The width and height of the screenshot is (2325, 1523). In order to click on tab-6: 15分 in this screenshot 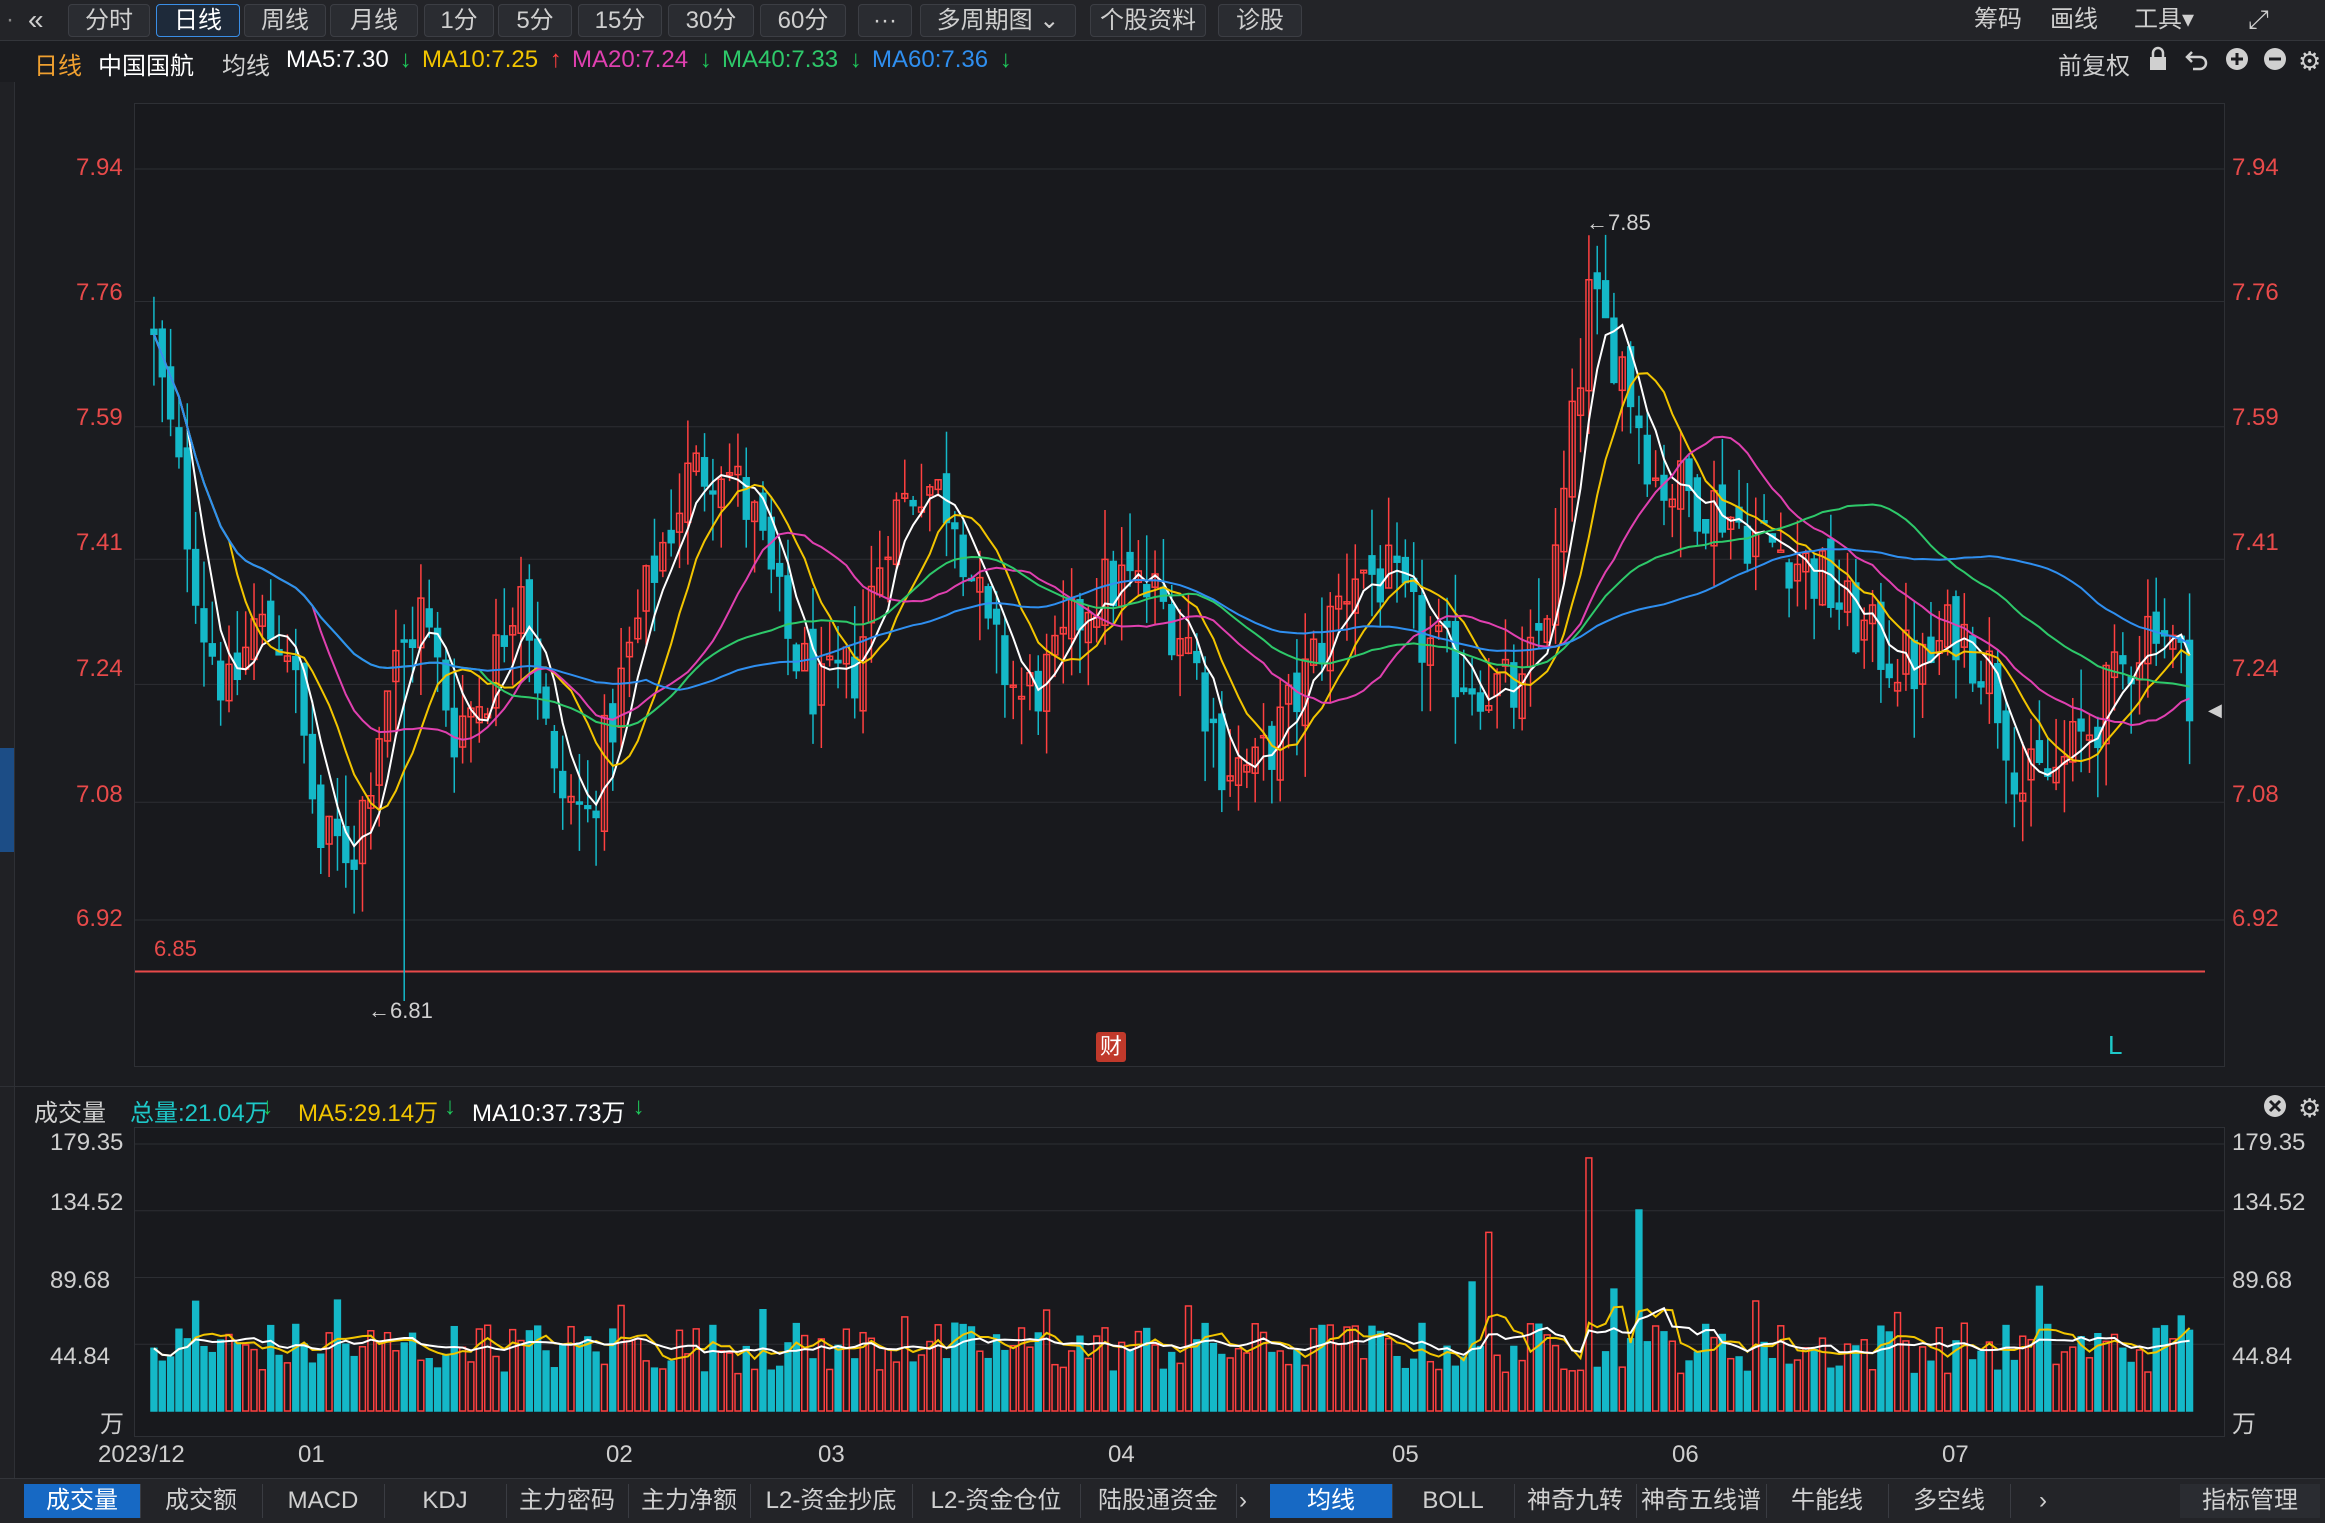, I will do `click(620, 20)`.